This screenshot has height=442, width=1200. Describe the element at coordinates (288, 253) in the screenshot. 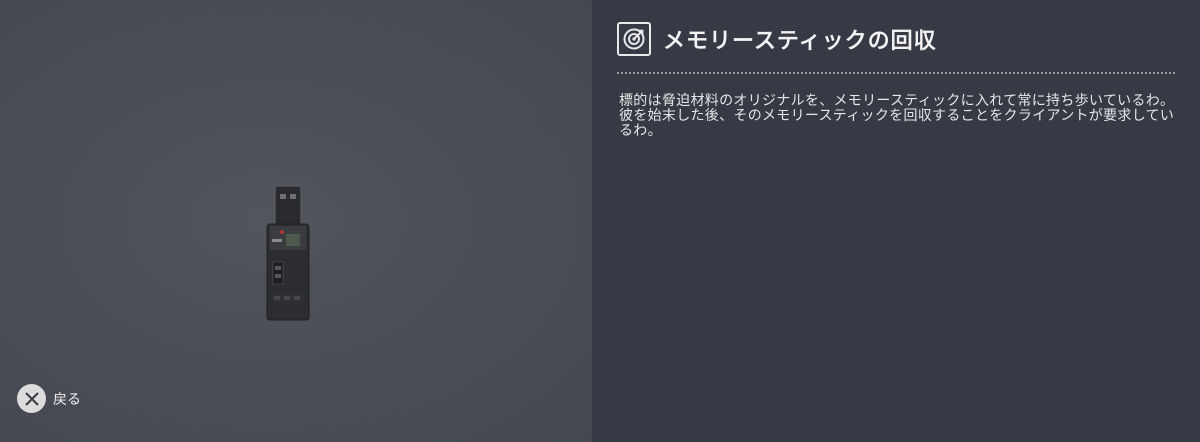

I see `usb-memory-stick-icon` at that location.